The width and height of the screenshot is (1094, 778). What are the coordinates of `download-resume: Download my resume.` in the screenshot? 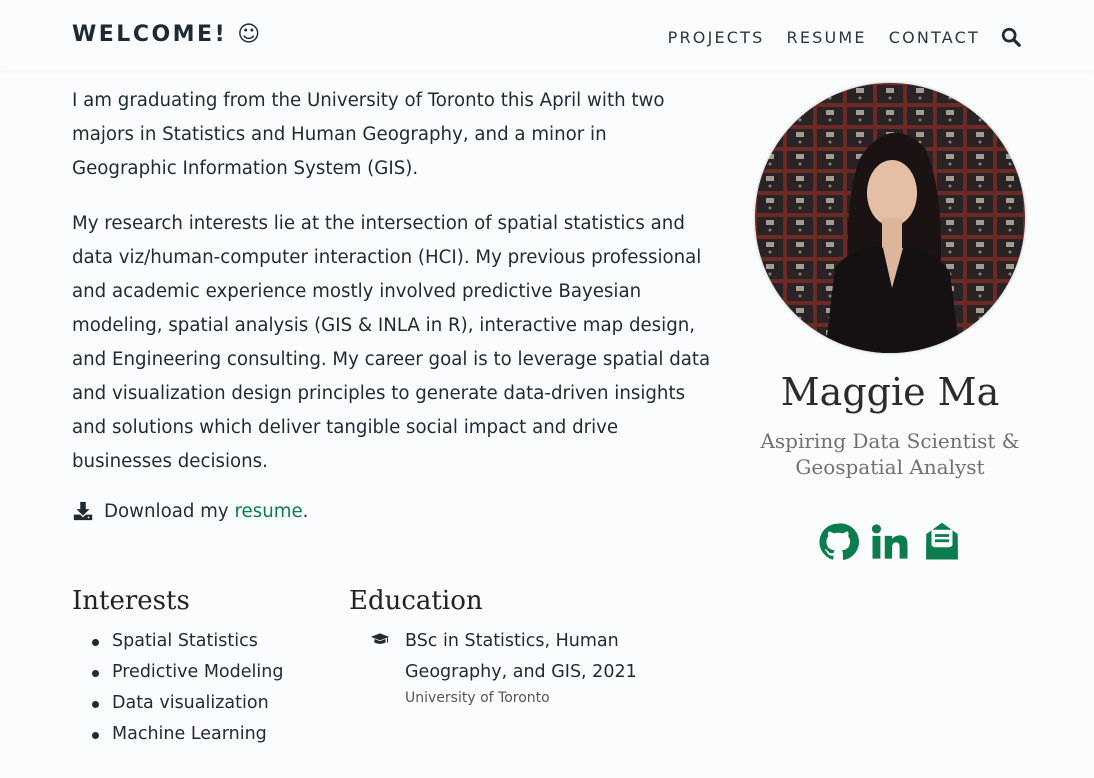 It's located at (392, 511).